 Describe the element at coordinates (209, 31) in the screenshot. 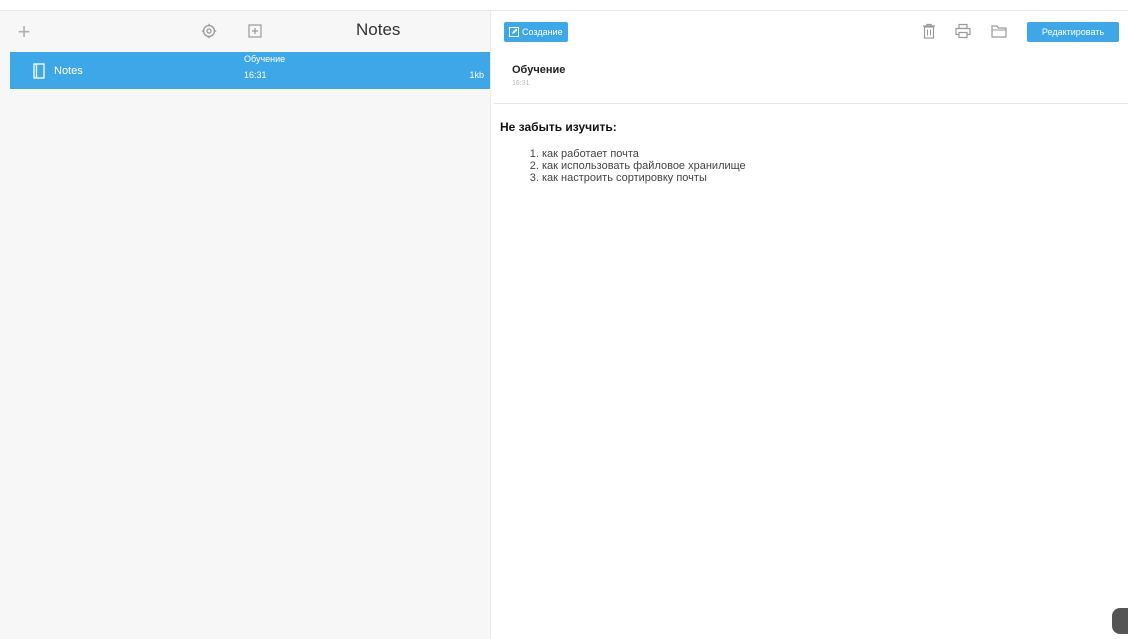

I see `gear-icon` at that location.